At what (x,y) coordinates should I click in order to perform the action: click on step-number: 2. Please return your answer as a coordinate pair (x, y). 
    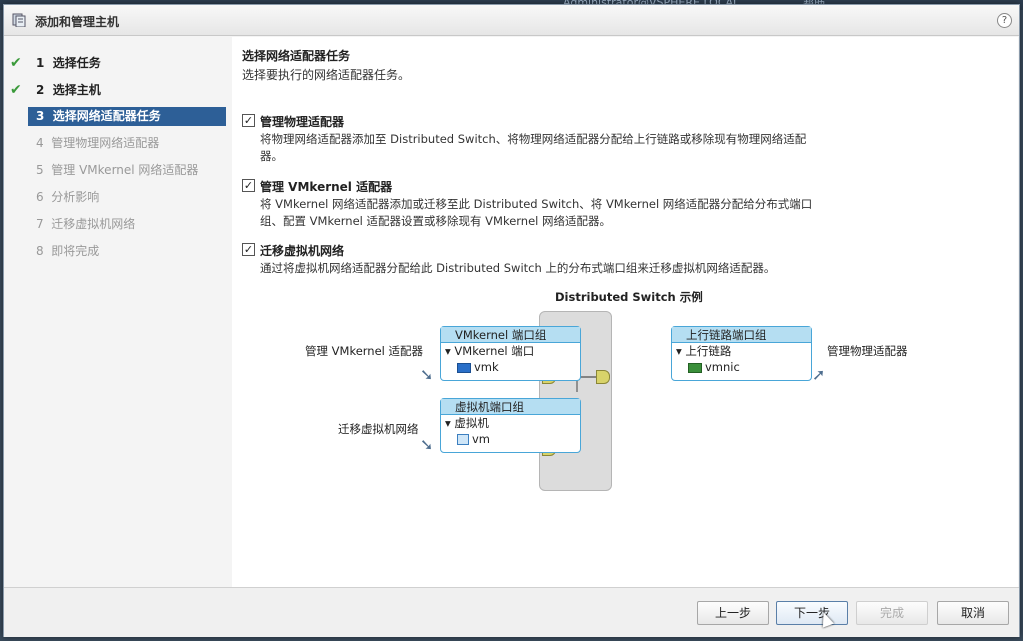
    Looking at the image, I should click on (40, 90).